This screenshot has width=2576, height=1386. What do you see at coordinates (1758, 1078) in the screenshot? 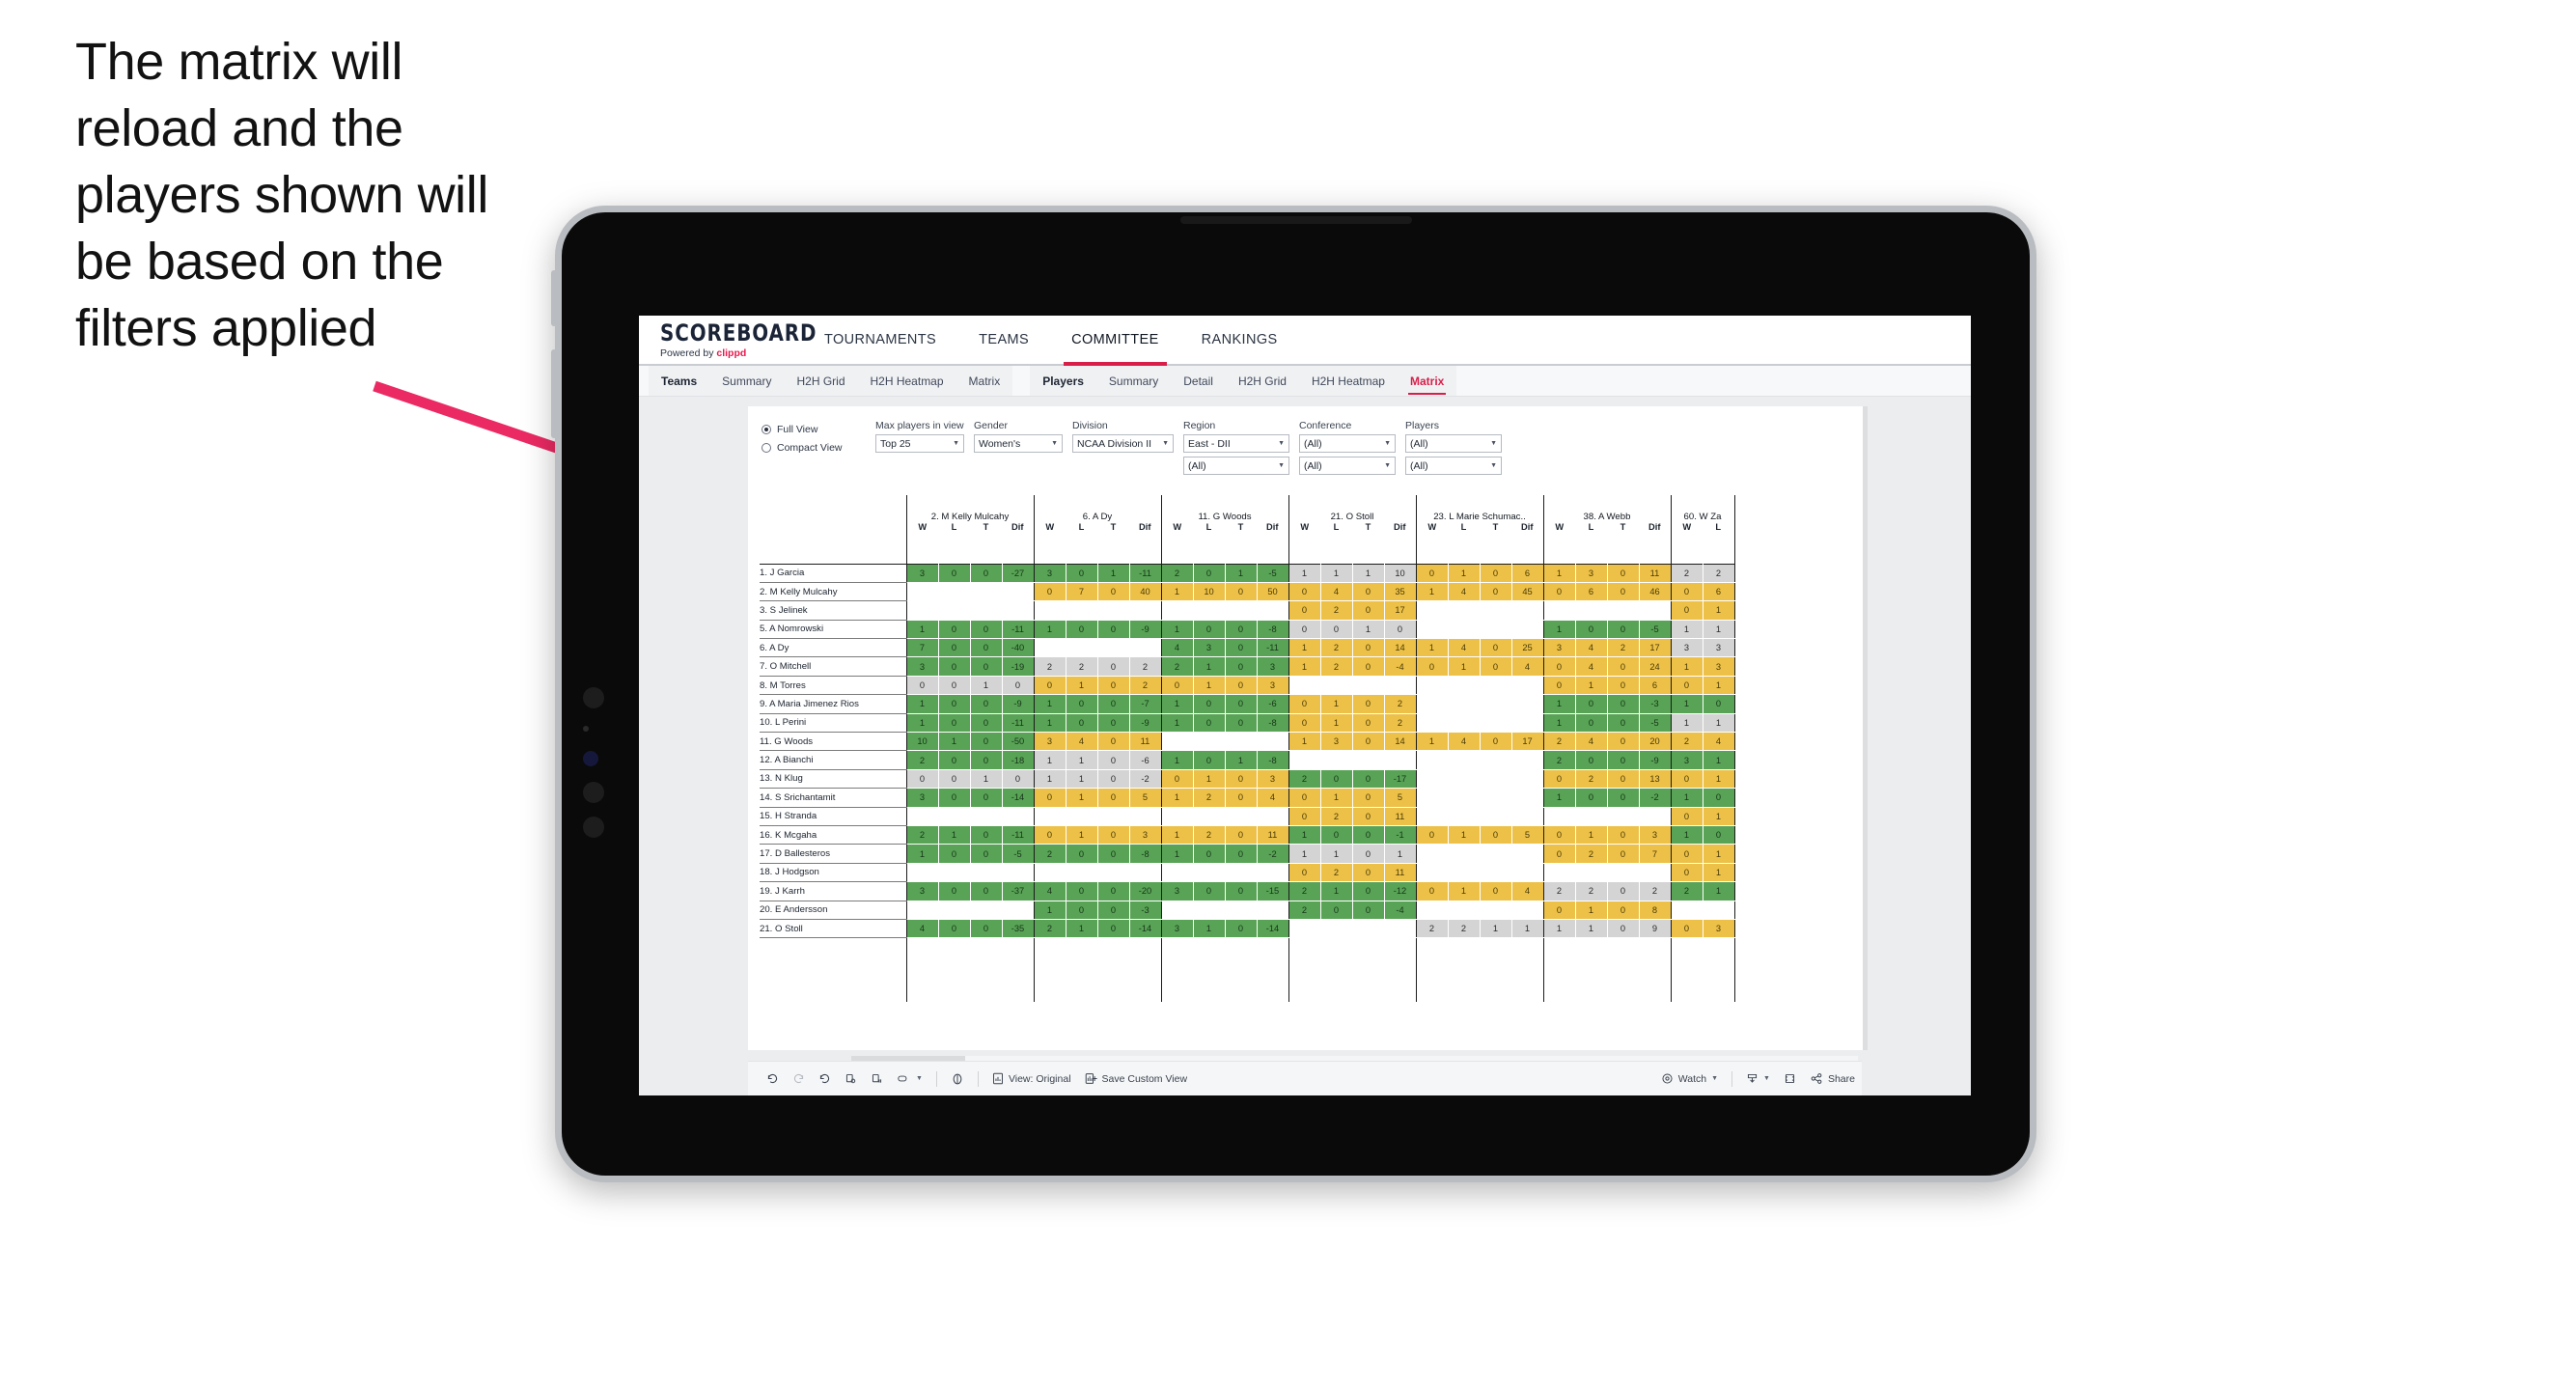
I see `download-button: ▼` at bounding box center [1758, 1078].